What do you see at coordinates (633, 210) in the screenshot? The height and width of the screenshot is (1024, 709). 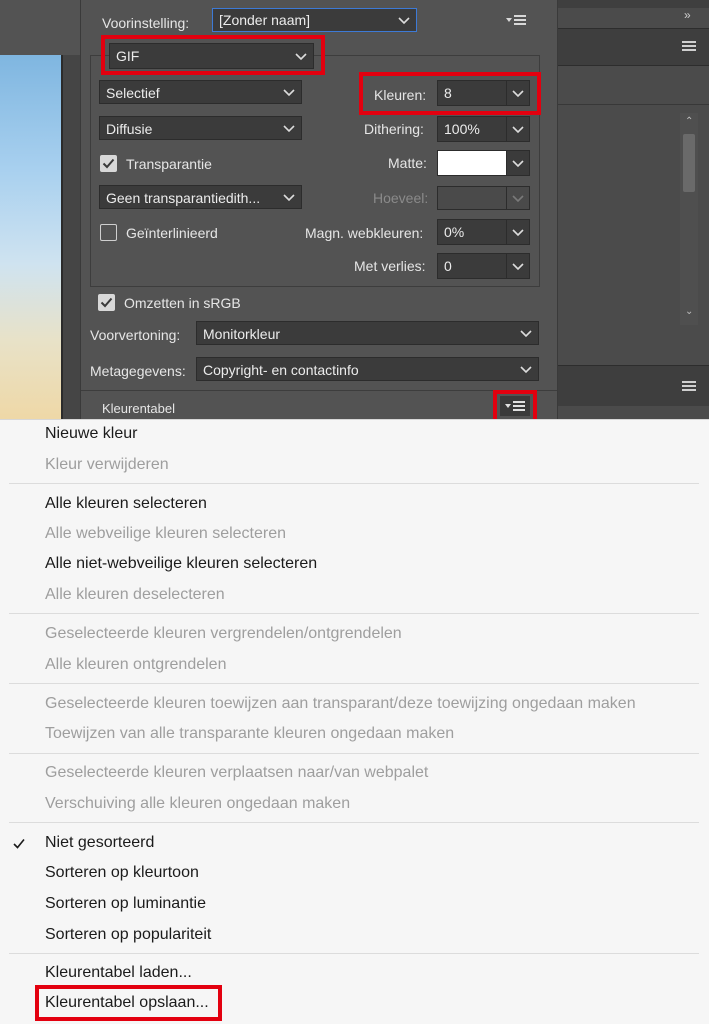 I see `right-panel-strip: » ⌃ ⌄` at bounding box center [633, 210].